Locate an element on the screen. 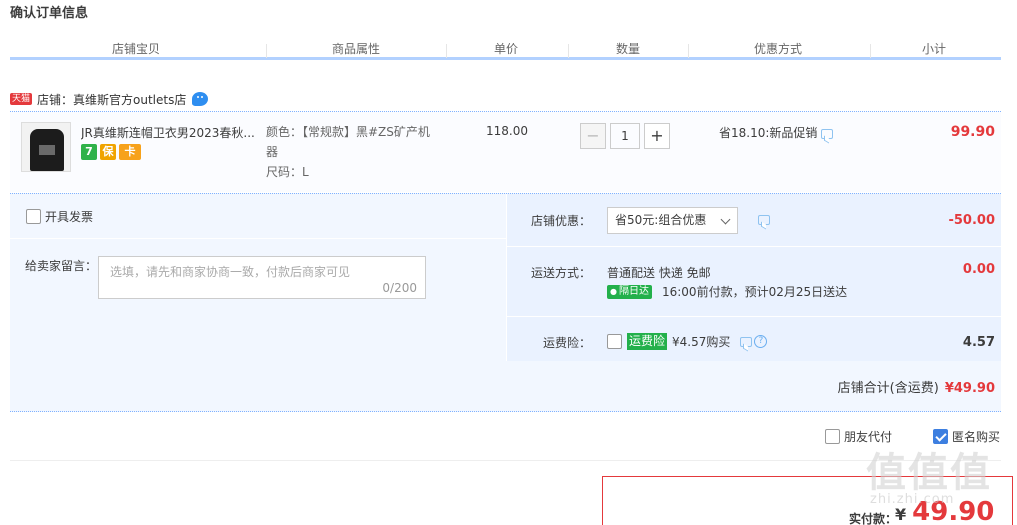 This screenshot has height=525, width=1017. pay-label: 实付款： is located at coordinates (873, 518).